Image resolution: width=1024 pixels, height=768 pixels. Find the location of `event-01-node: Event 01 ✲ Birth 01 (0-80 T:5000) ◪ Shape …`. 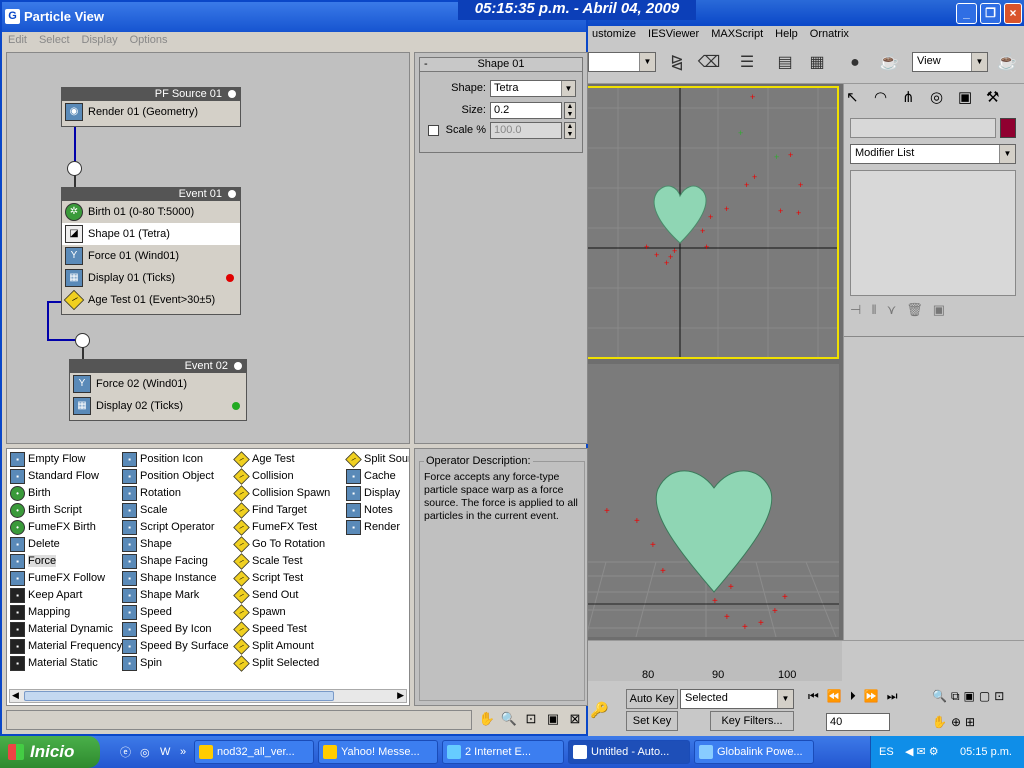

event-01-node: Event 01 ✲ Birth 01 (0-80 T:5000) ◪ Shape … is located at coordinates (151, 251).